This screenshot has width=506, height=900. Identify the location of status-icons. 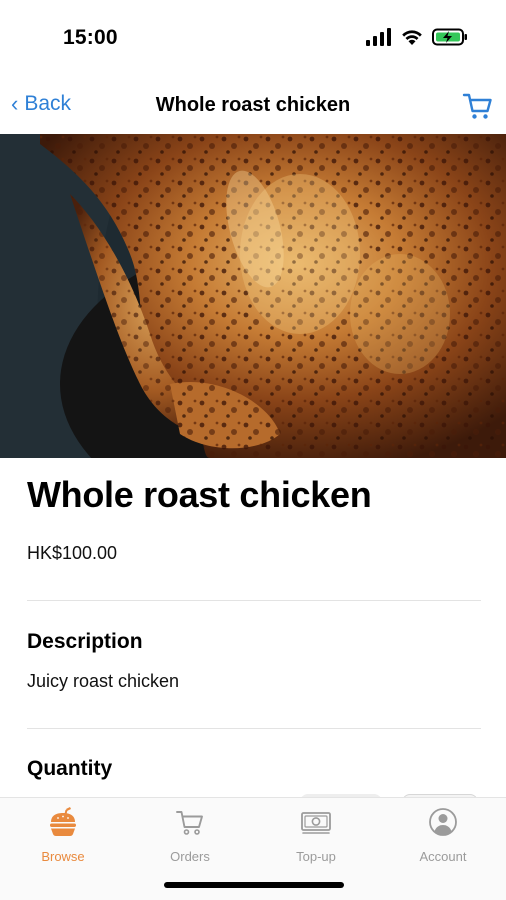
(417, 37).